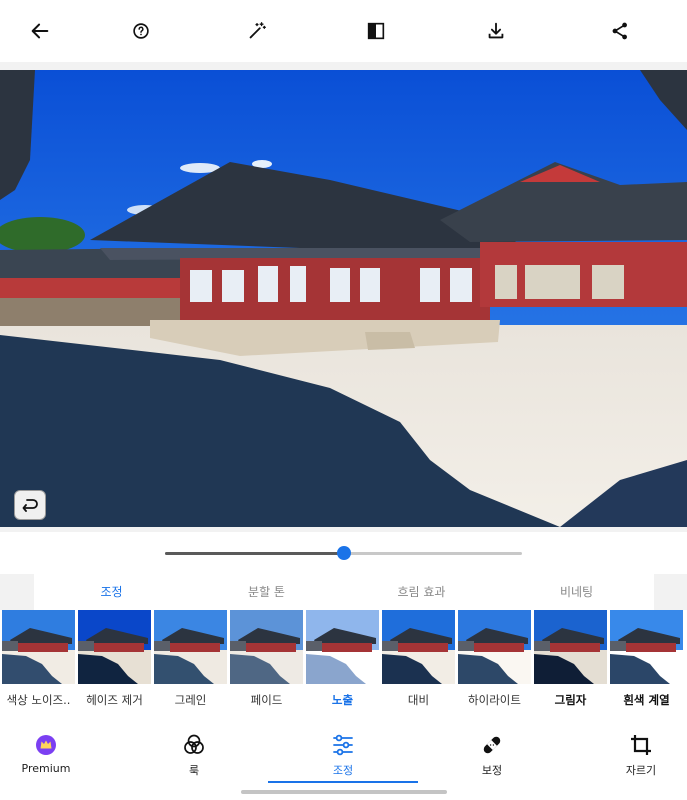 The height and width of the screenshot is (800, 687). I want to click on bottom-navigation: Premium 룩 조정 보정 자르기, so click(343, 761).